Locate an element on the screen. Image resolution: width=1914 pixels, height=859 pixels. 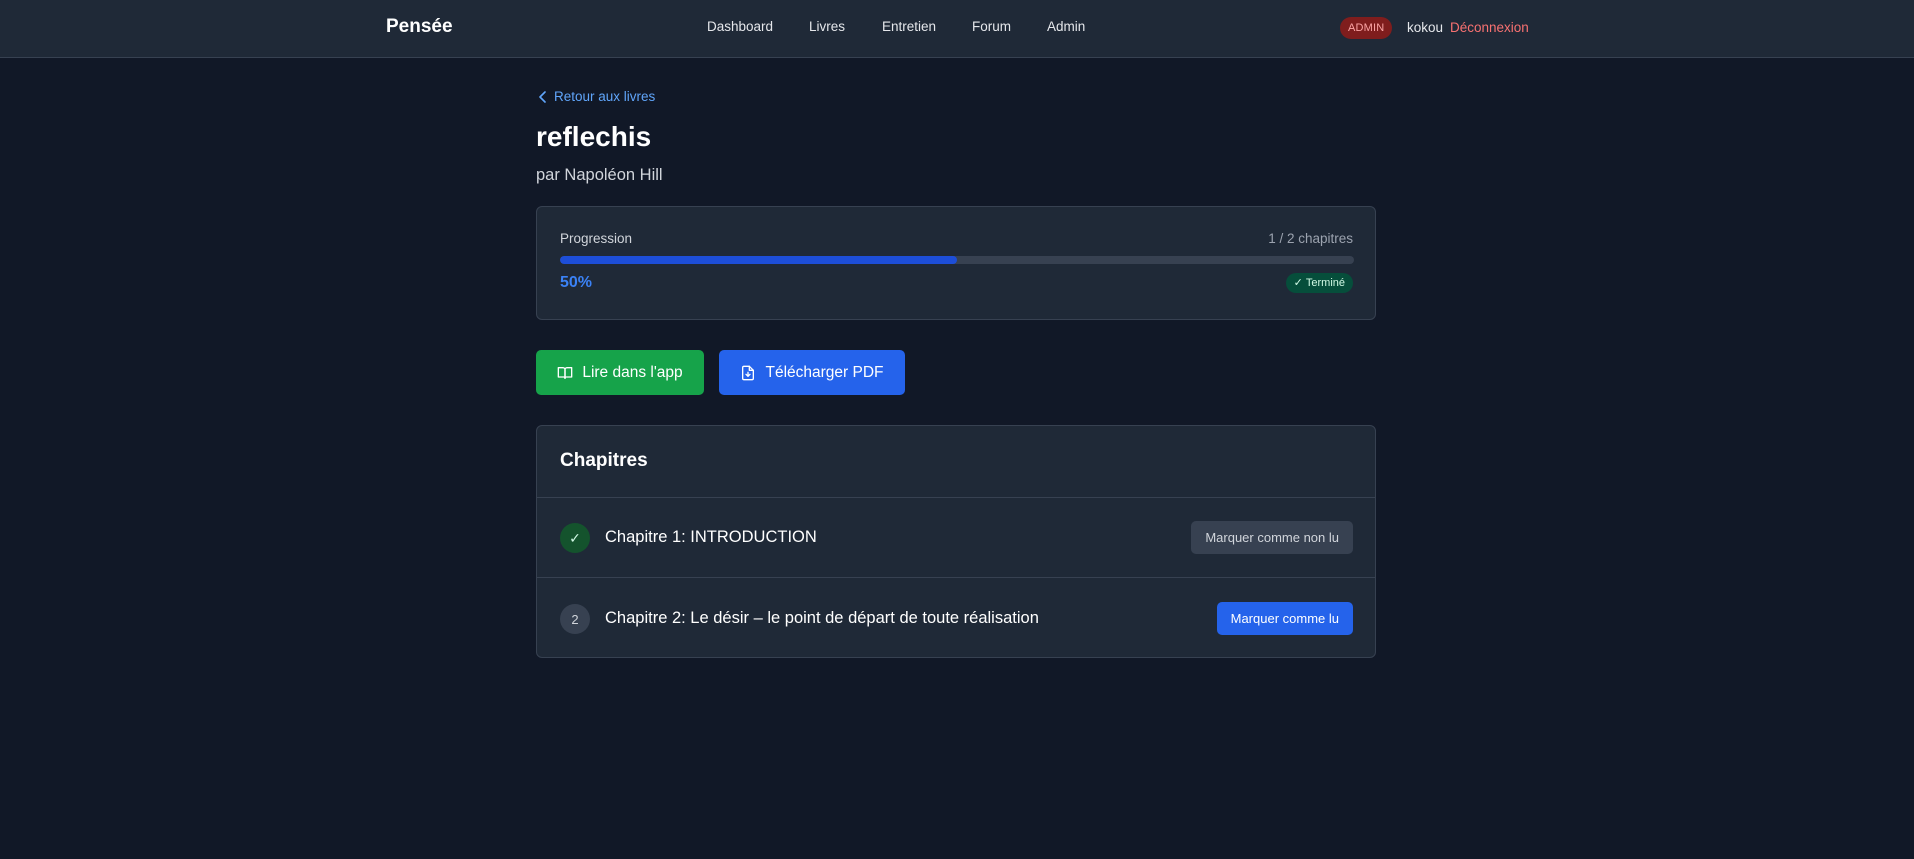
chapter-read-check-icon: ✓ is located at coordinates (575, 538).